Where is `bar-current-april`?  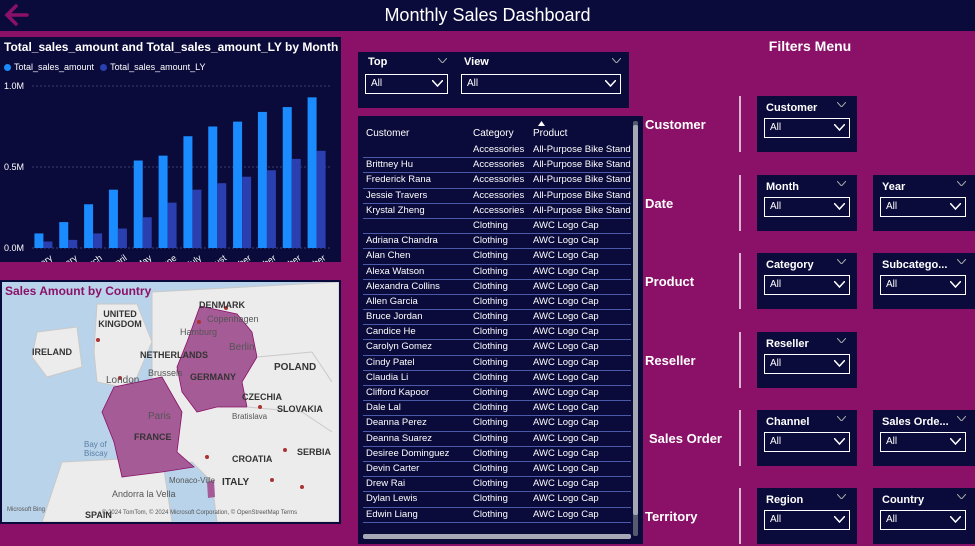 bar-current-april is located at coordinates (113, 218).